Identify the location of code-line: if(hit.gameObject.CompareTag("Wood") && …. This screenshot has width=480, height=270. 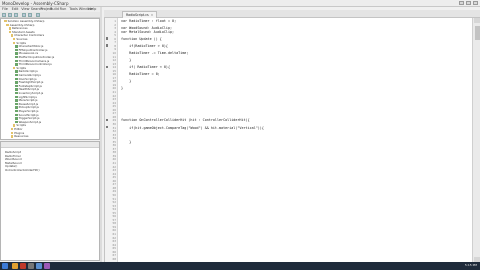
(192, 127).